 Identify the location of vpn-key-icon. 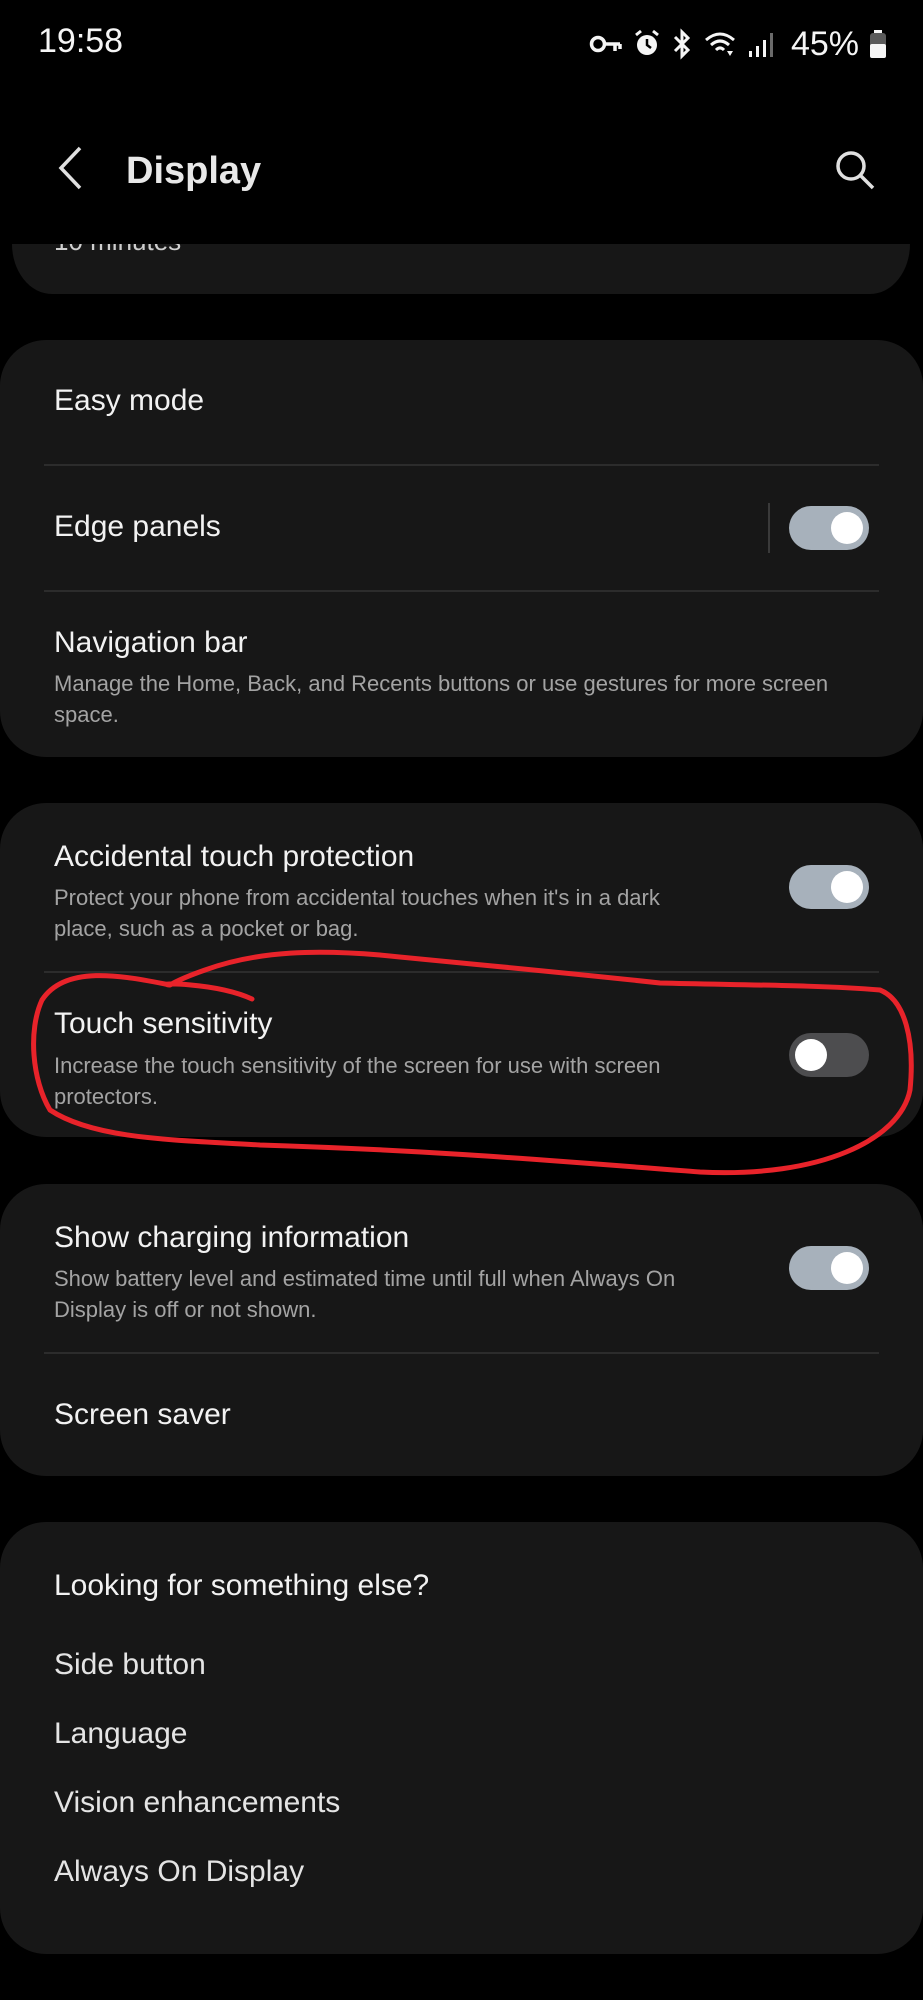
(606, 44).